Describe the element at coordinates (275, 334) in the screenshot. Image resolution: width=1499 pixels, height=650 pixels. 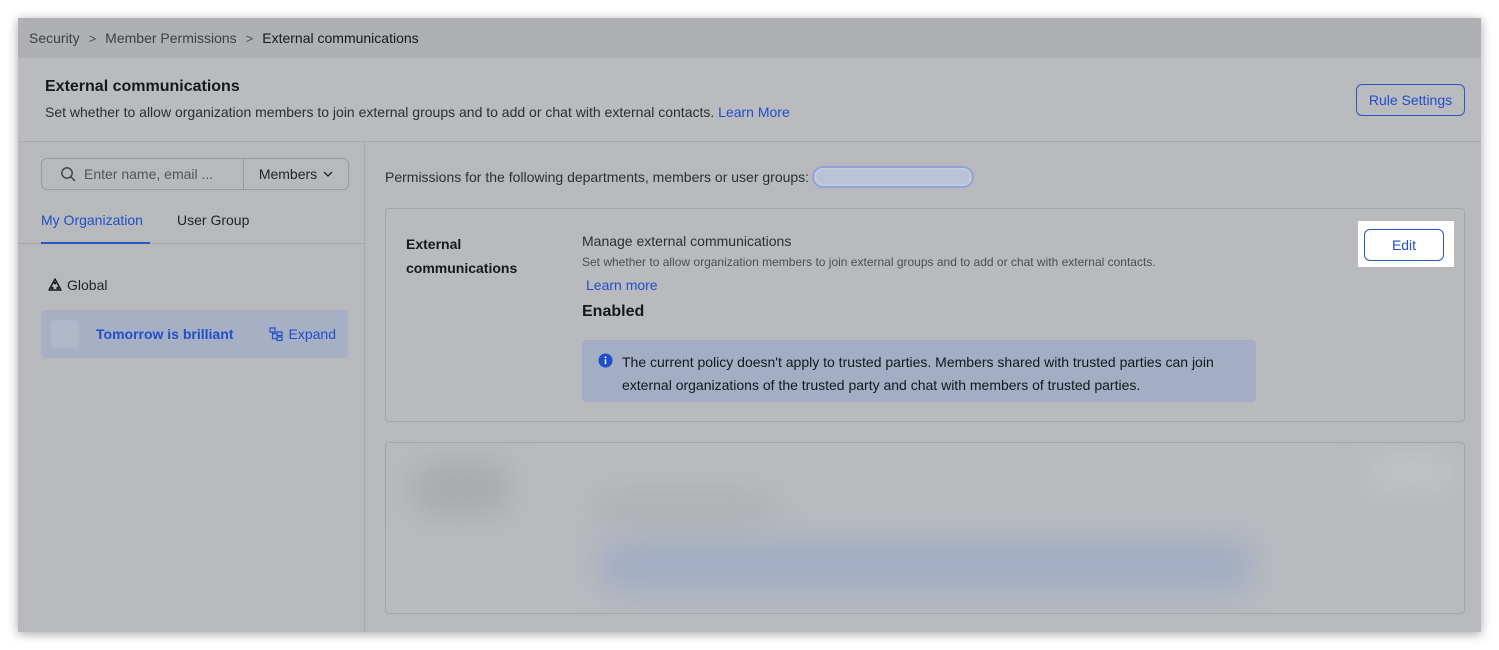
I see `org-tree-icon` at that location.